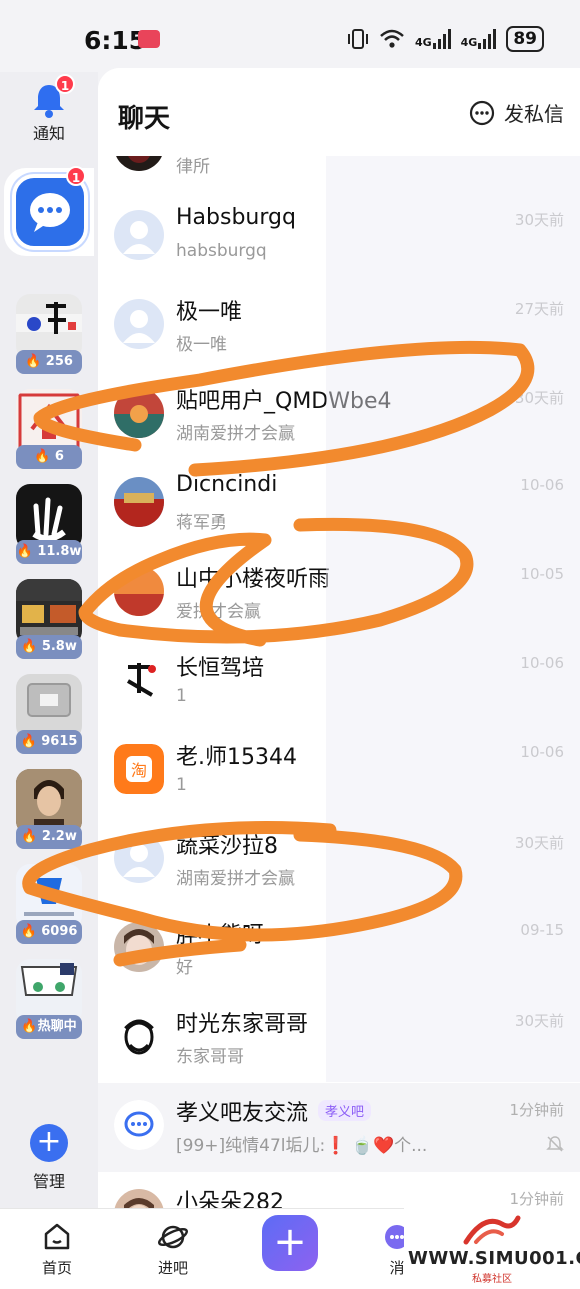 The width and height of the screenshot is (580, 1289). I want to click on avatar: 淘, so click(139, 769).